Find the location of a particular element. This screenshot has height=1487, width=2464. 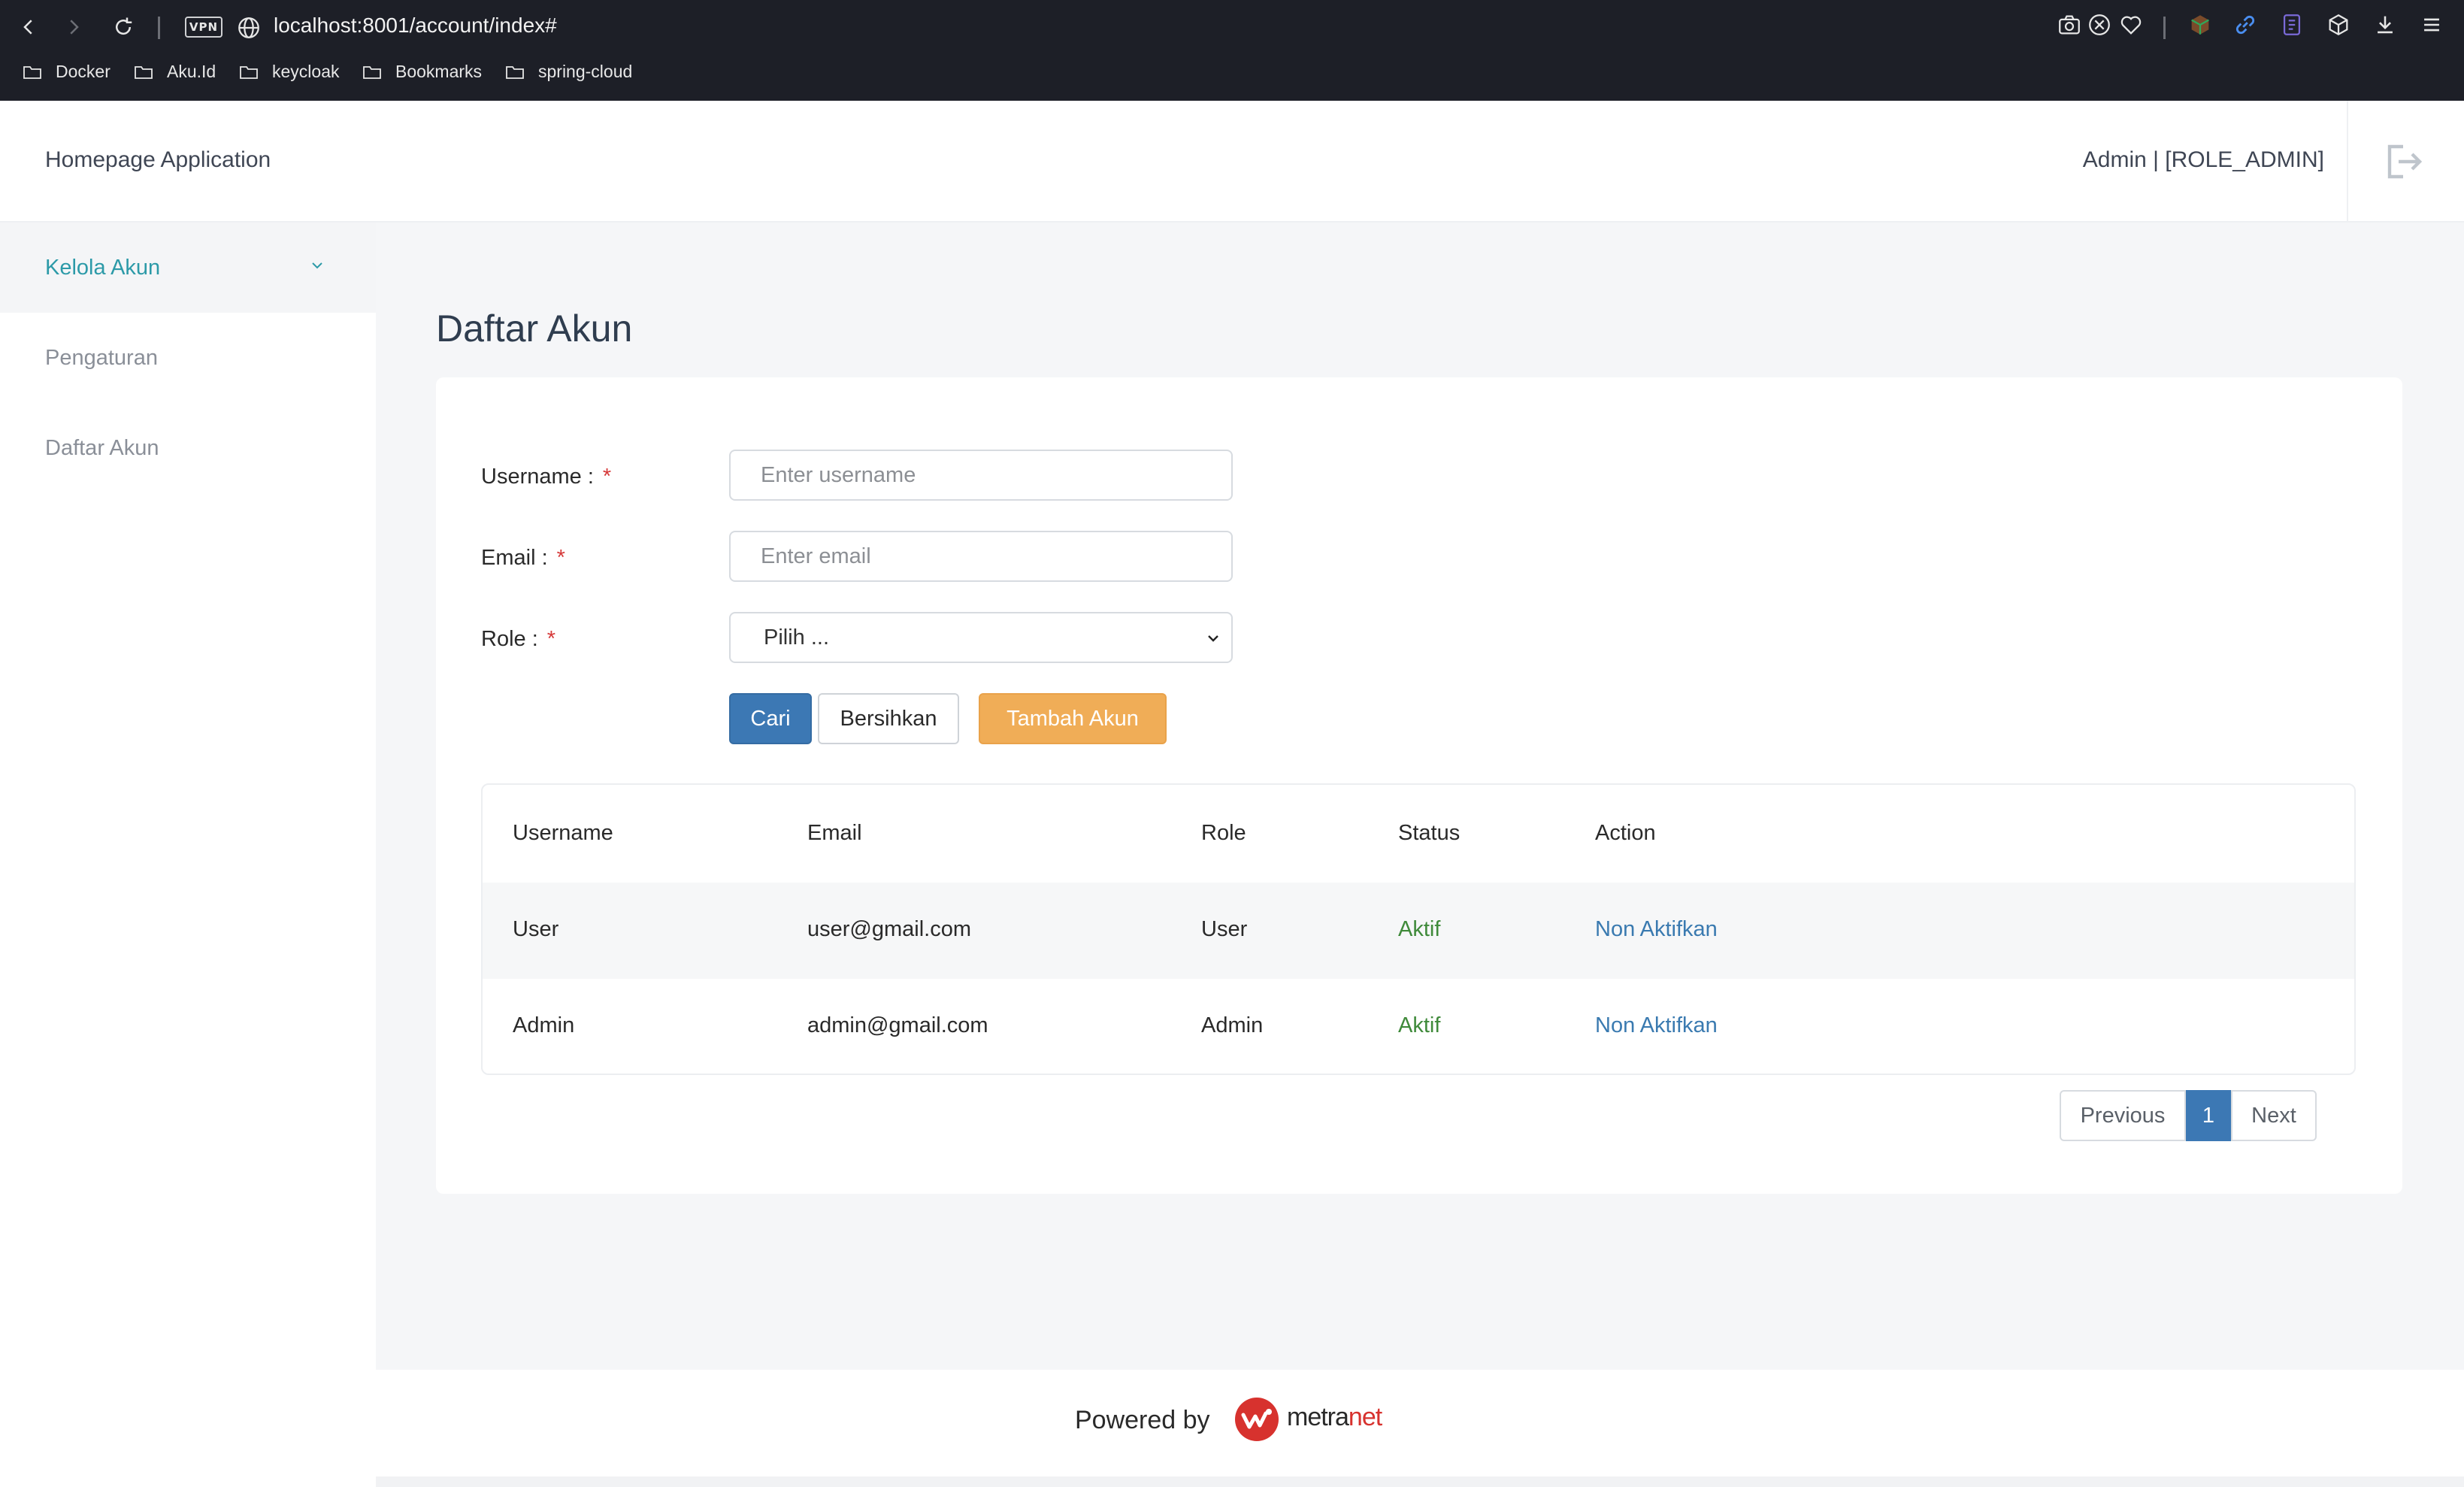

bookmark-docker: Docker is located at coordinates (66, 72).